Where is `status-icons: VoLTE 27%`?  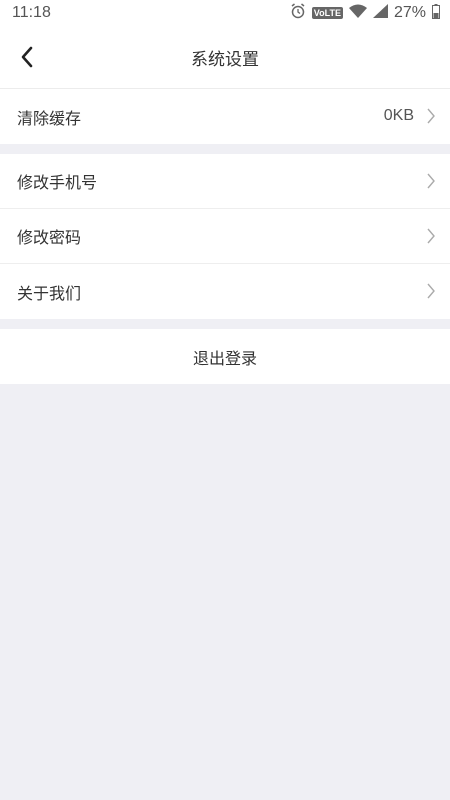 status-icons: VoLTE 27% is located at coordinates (365, 13).